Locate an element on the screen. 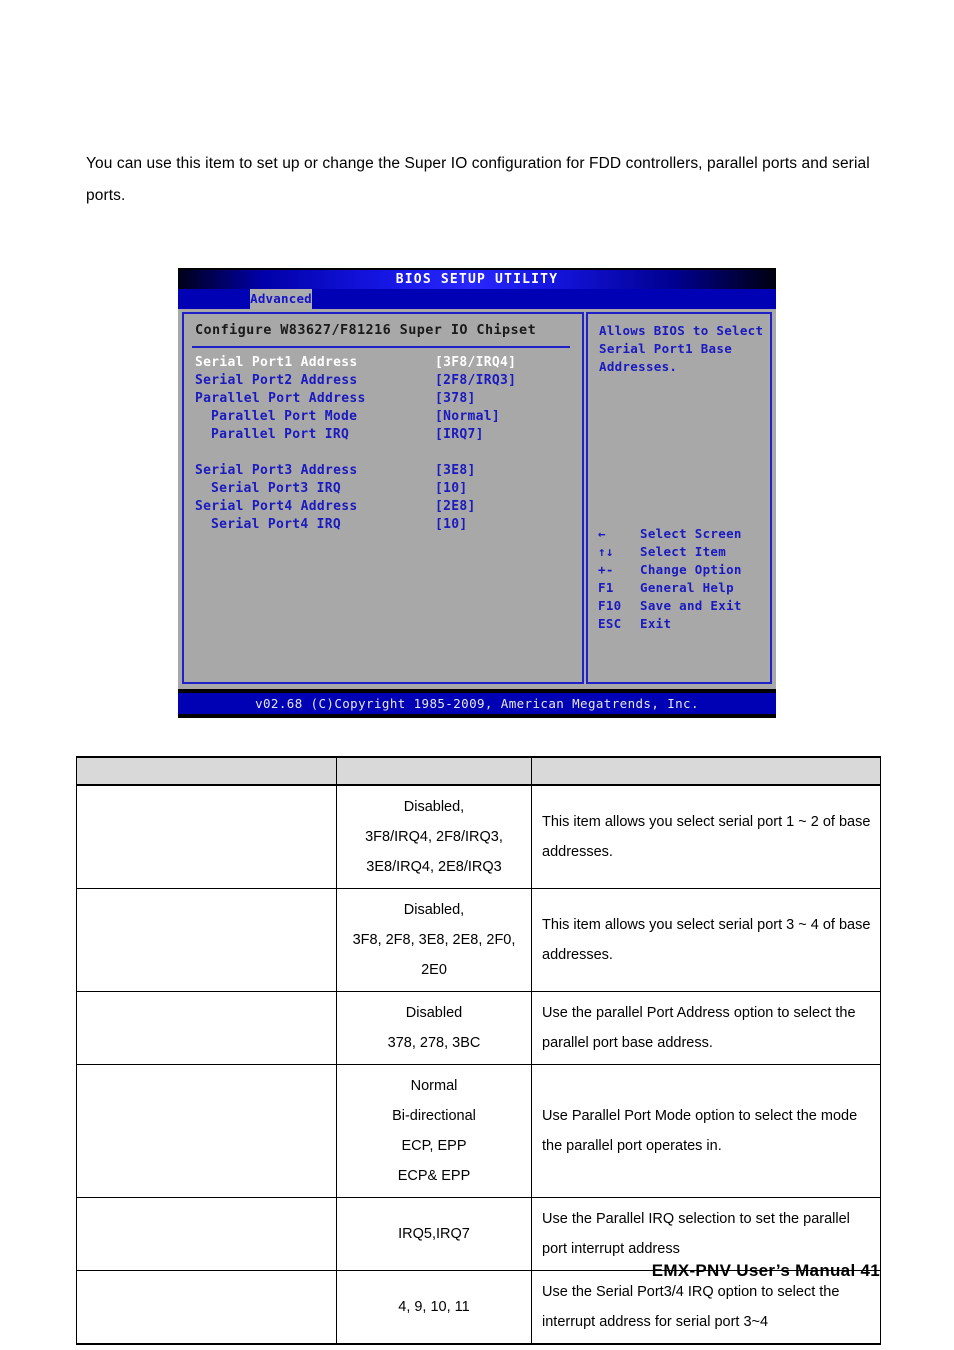  bios-option-label: Serial Port2 Address is located at coordinates (276, 380).